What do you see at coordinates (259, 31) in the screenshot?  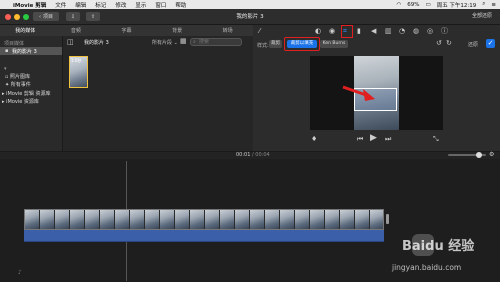 I see `magic-wand-icon: ⁄` at bounding box center [259, 31].